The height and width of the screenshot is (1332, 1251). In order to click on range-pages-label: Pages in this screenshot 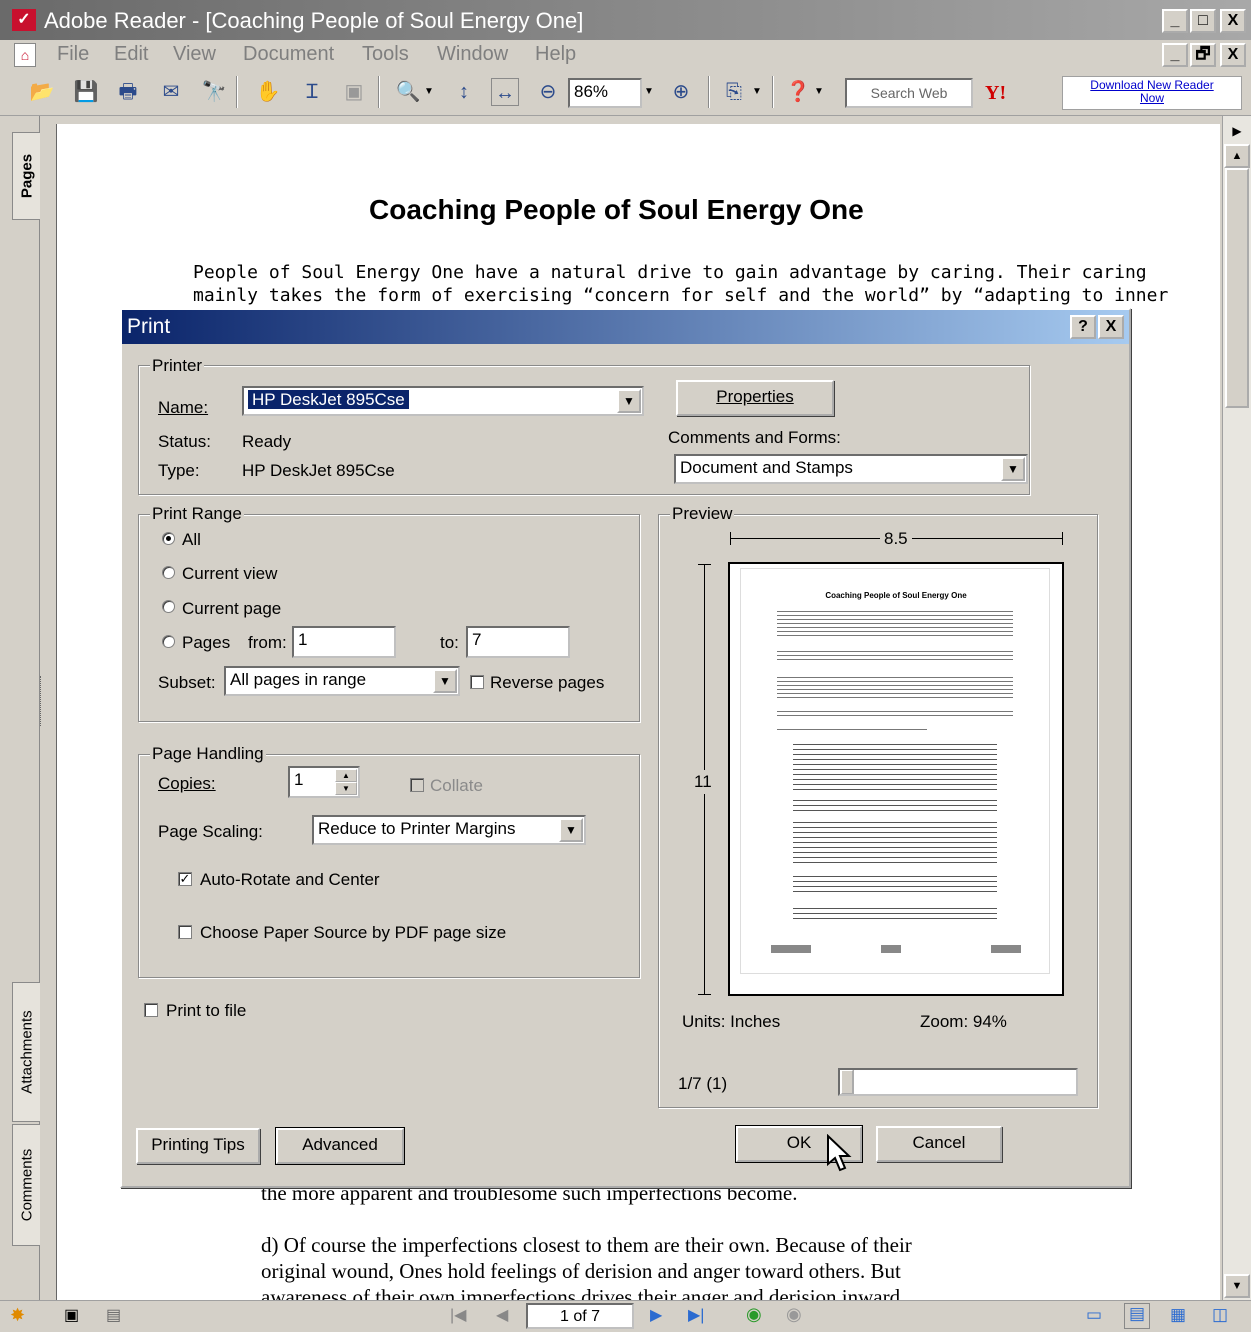, I will do `click(206, 643)`.